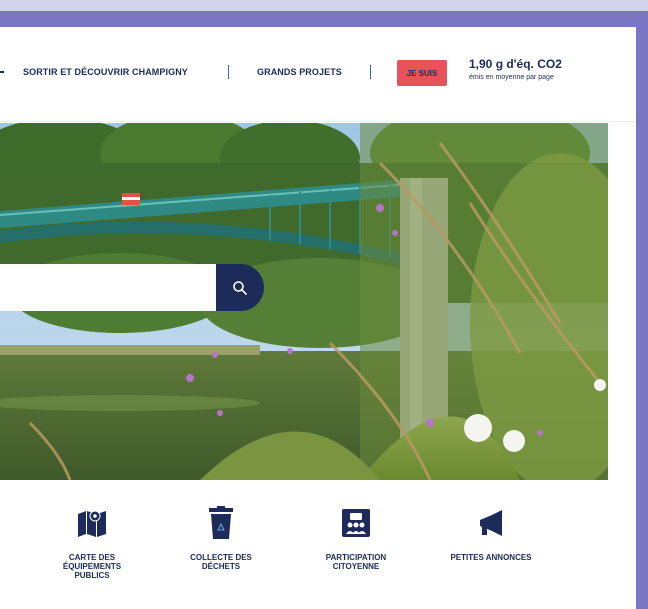 This screenshot has width=648, height=609. I want to click on quick-link-petites-annonces: PETITES ANNONCES, so click(491, 533).